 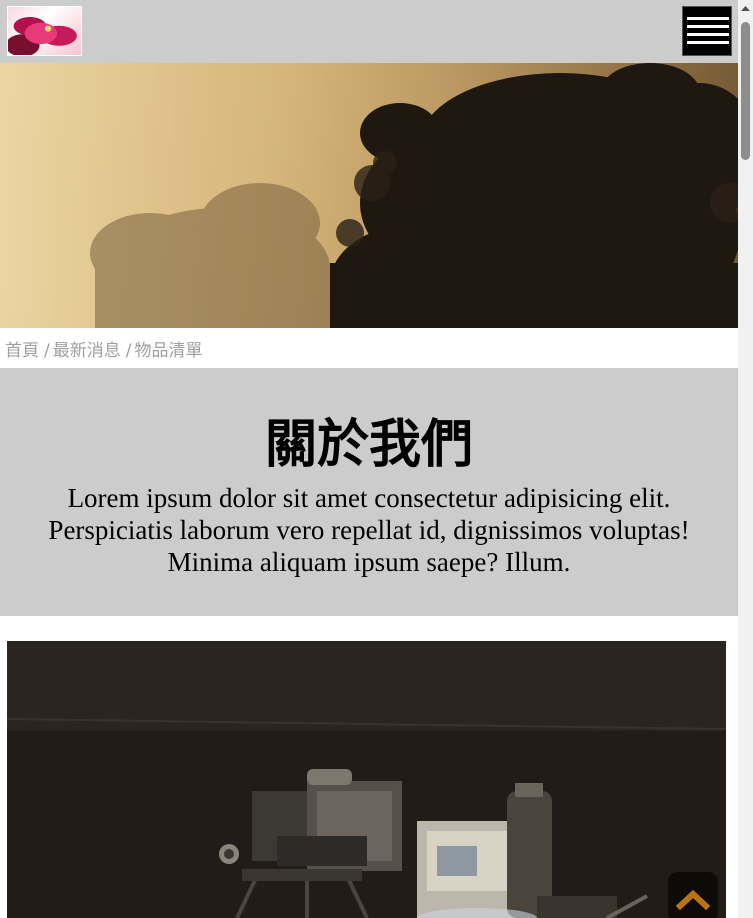 I want to click on chevron-up-icon, so click(x=693, y=900).